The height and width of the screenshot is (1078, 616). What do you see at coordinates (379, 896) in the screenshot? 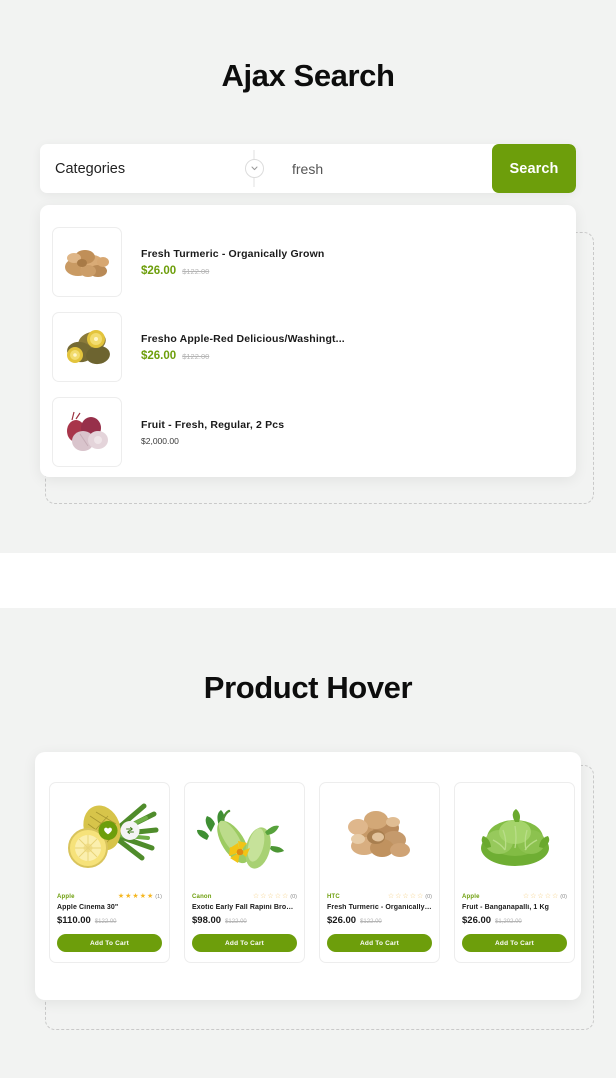
I see `brand-rating-row: HTC ☆ ☆ ☆ ☆ ☆ (0)` at bounding box center [379, 896].